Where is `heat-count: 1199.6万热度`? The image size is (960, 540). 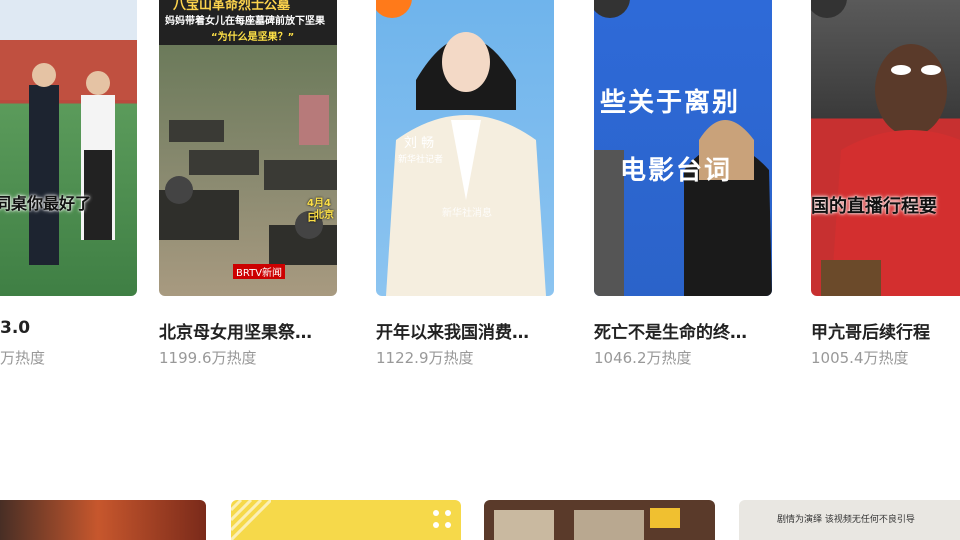
heat-count: 1199.6万热度 is located at coordinates (208, 358).